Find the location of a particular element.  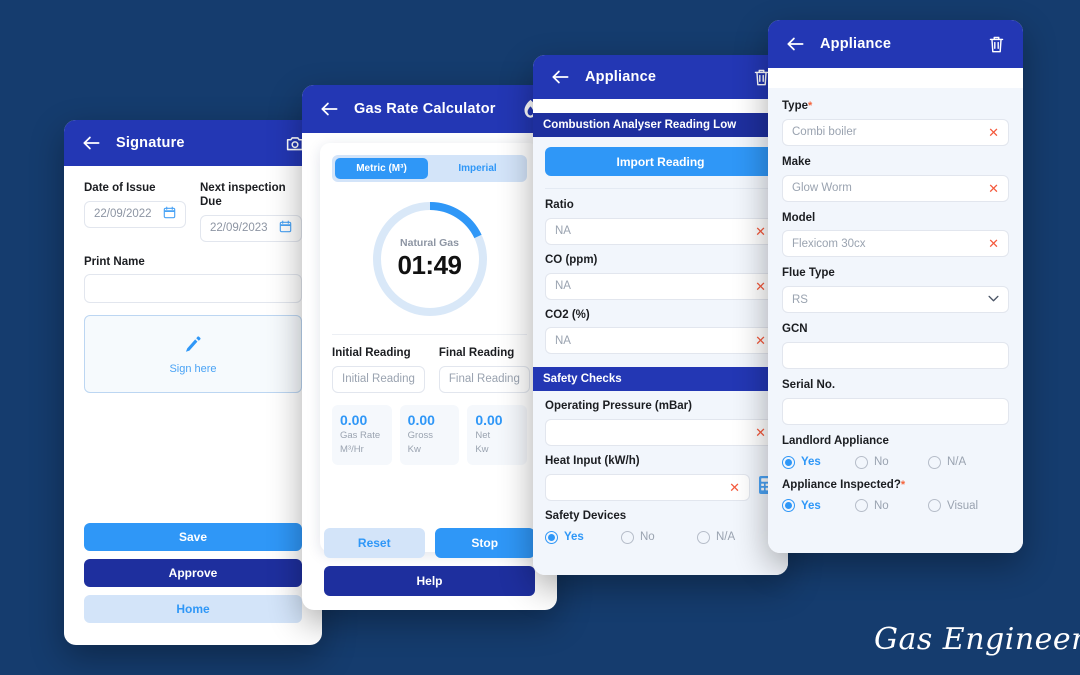

final-reading-input: Final Reading is located at coordinates (484, 379).